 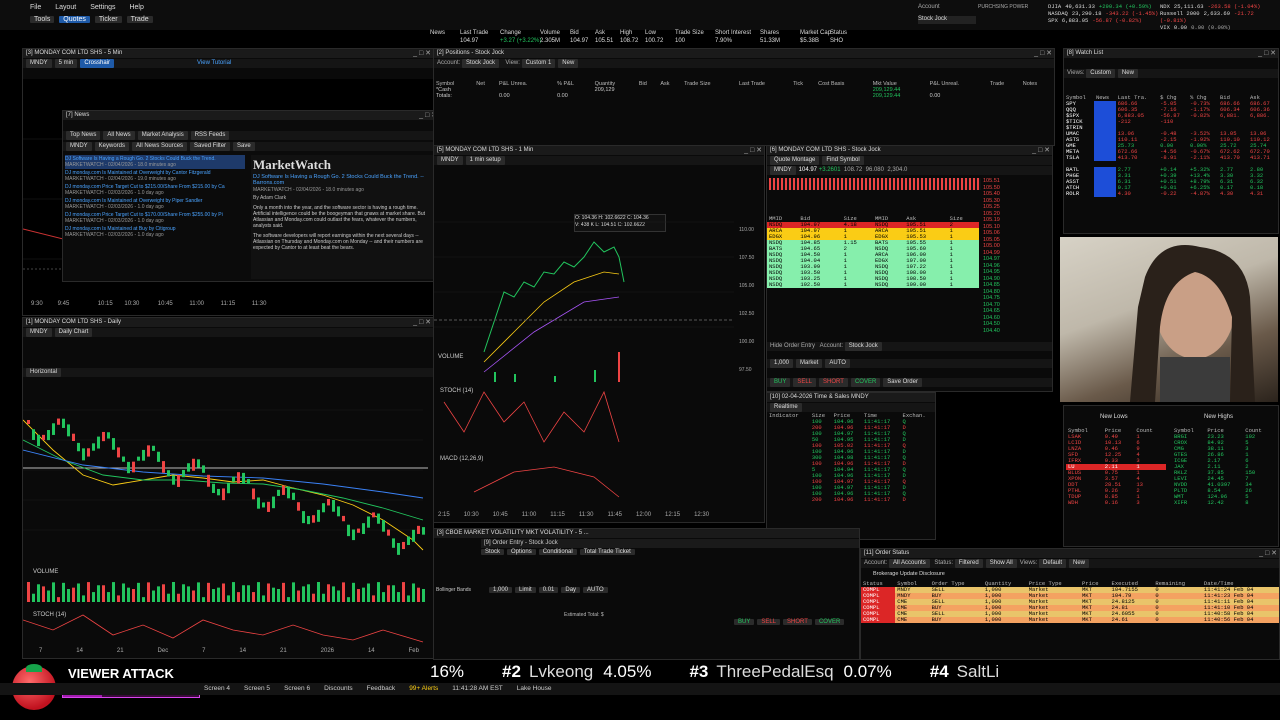 I want to click on oe-qty: 1,000, so click(x=501, y=590).